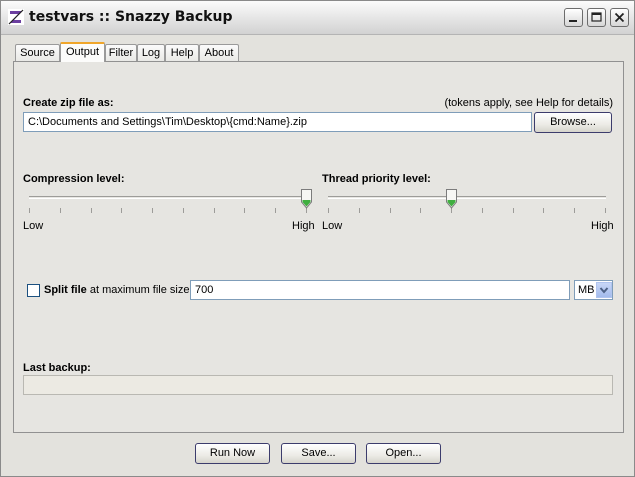 This screenshot has height=477, width=635. I want to click on snazzy-backup-z-icon, so click(16, 17).